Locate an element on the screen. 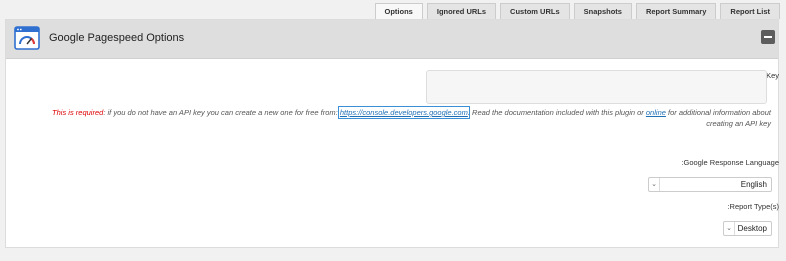 The width and height of the screenshot is (786, 261). console-link: https://console.developers.google.com is located at coordinates (403, 112).